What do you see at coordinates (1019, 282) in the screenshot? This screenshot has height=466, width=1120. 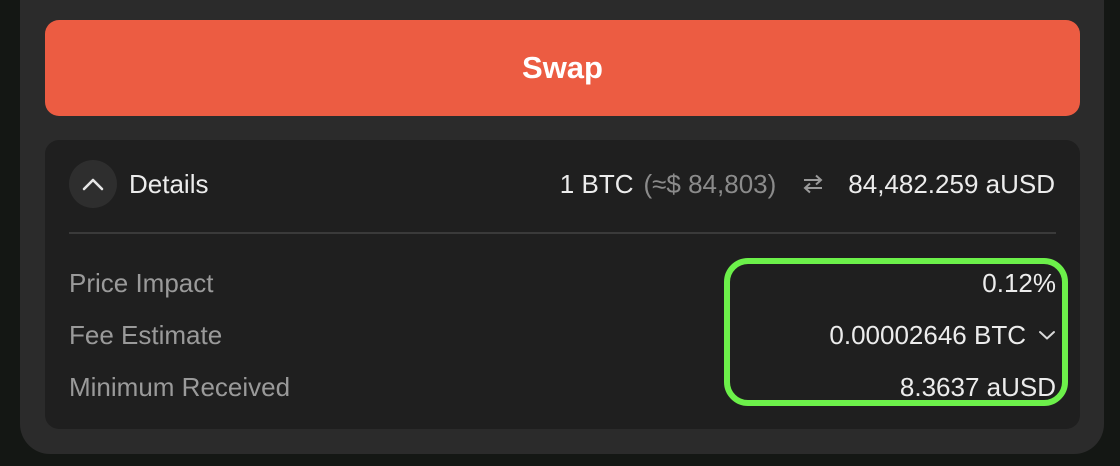 I see `price-impact-value: 0.12%` at bounding box center [1019, 282].